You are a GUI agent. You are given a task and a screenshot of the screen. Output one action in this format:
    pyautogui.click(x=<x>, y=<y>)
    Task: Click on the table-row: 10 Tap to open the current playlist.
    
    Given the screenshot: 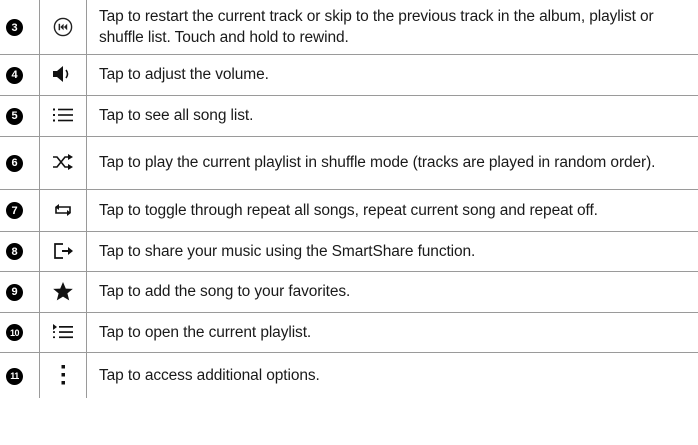 What is the action you would take?
    pyautogui.click(x=349, y=332)
    